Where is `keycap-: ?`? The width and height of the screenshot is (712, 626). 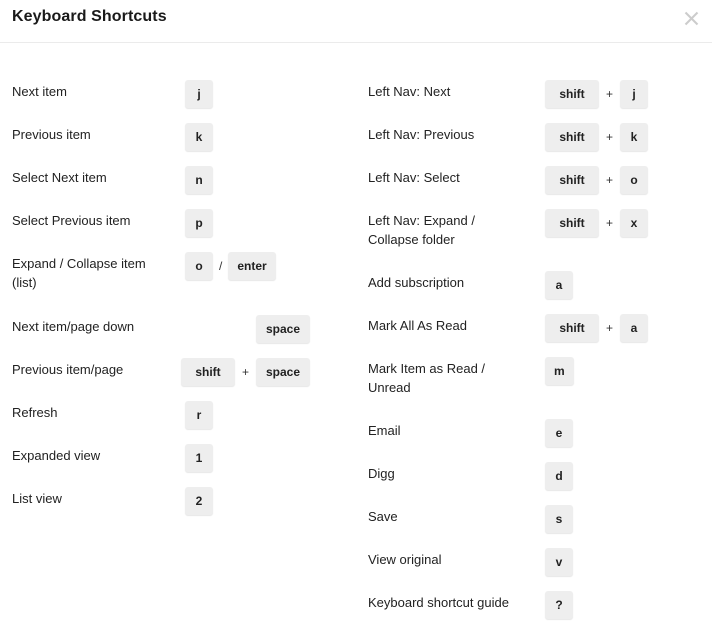 keycap-: ? is located at coordinates (559, 604).